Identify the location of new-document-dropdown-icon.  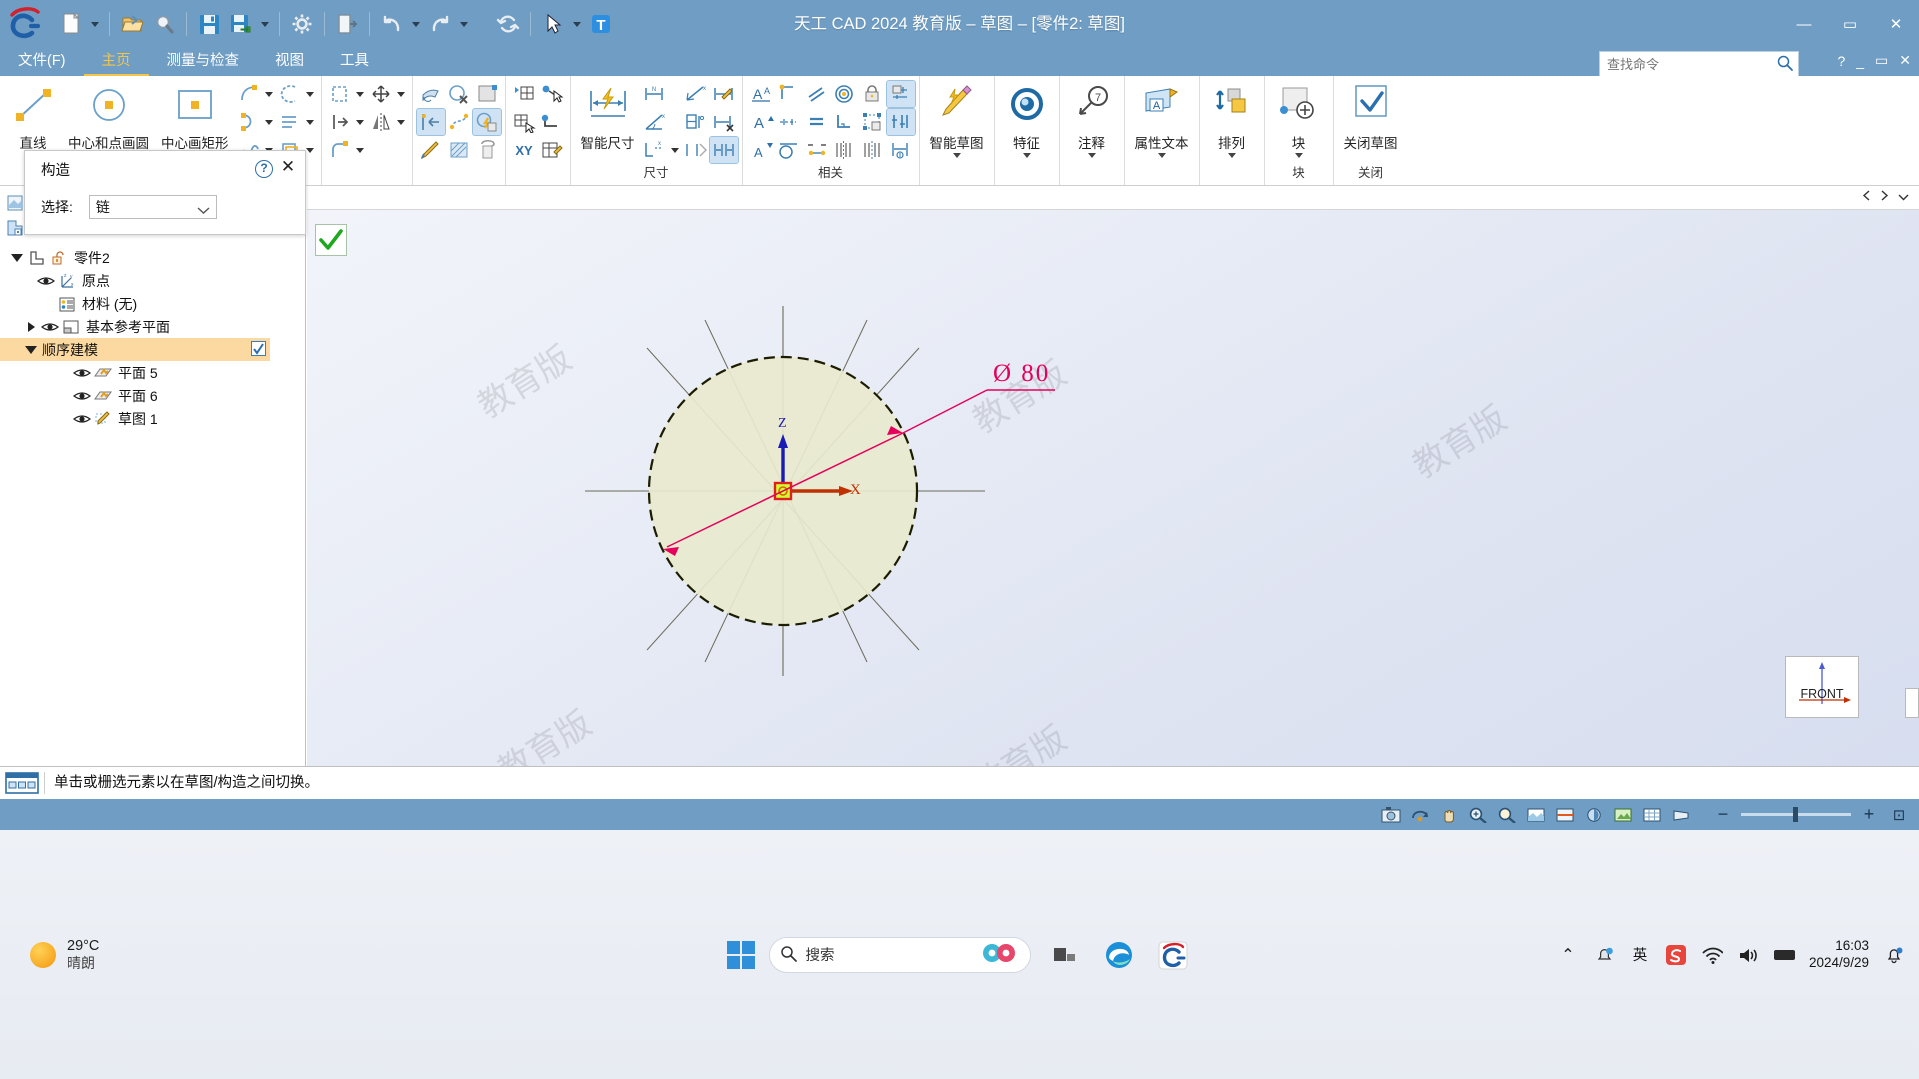
(95, 24).